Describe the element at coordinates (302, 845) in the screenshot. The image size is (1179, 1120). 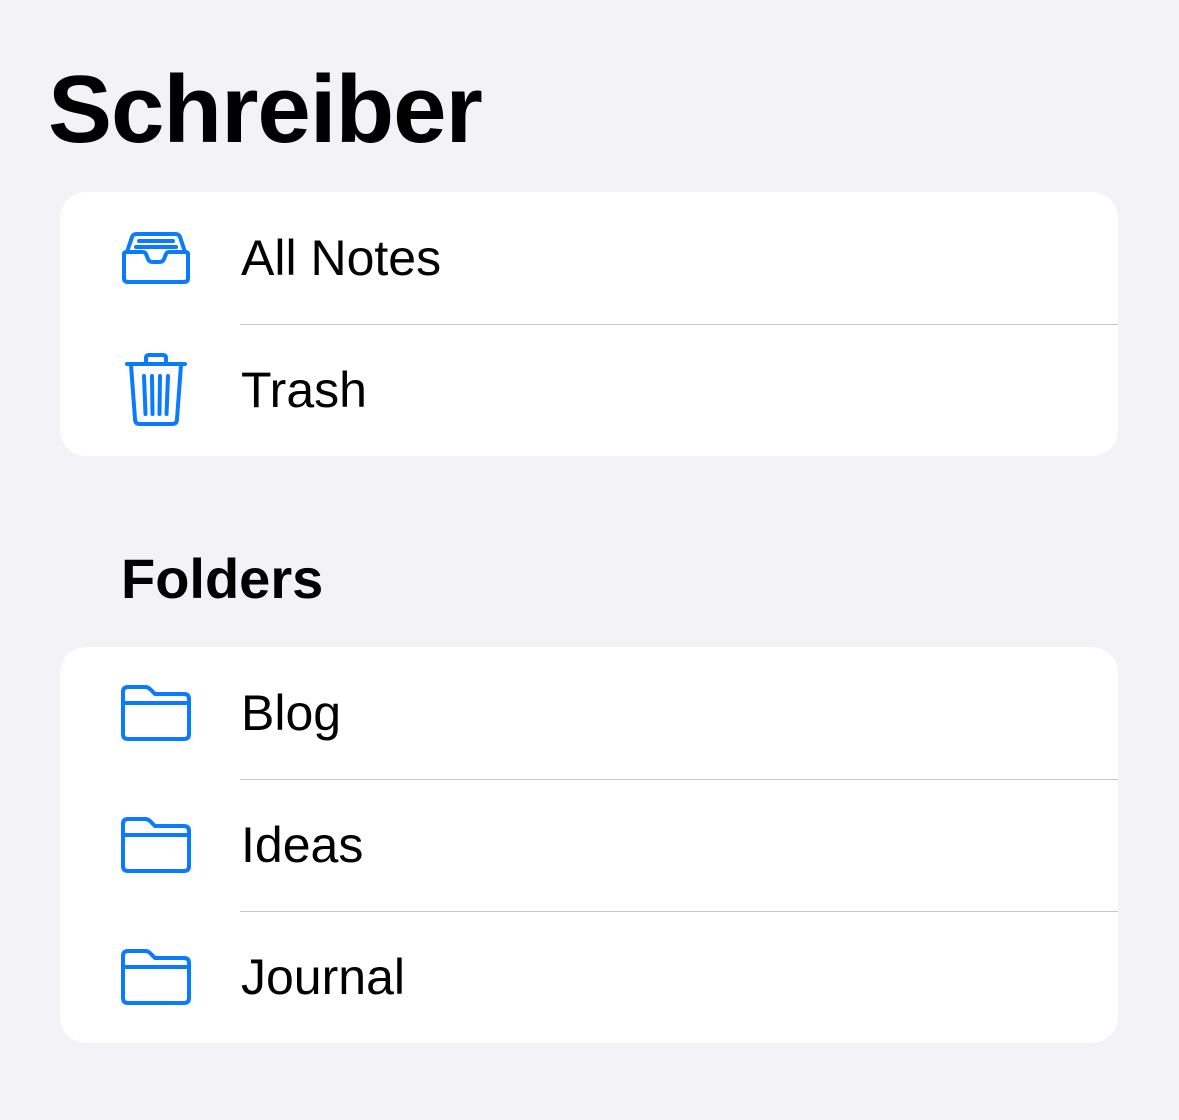
I see `sidebar-item-label: Ideas` at that location.